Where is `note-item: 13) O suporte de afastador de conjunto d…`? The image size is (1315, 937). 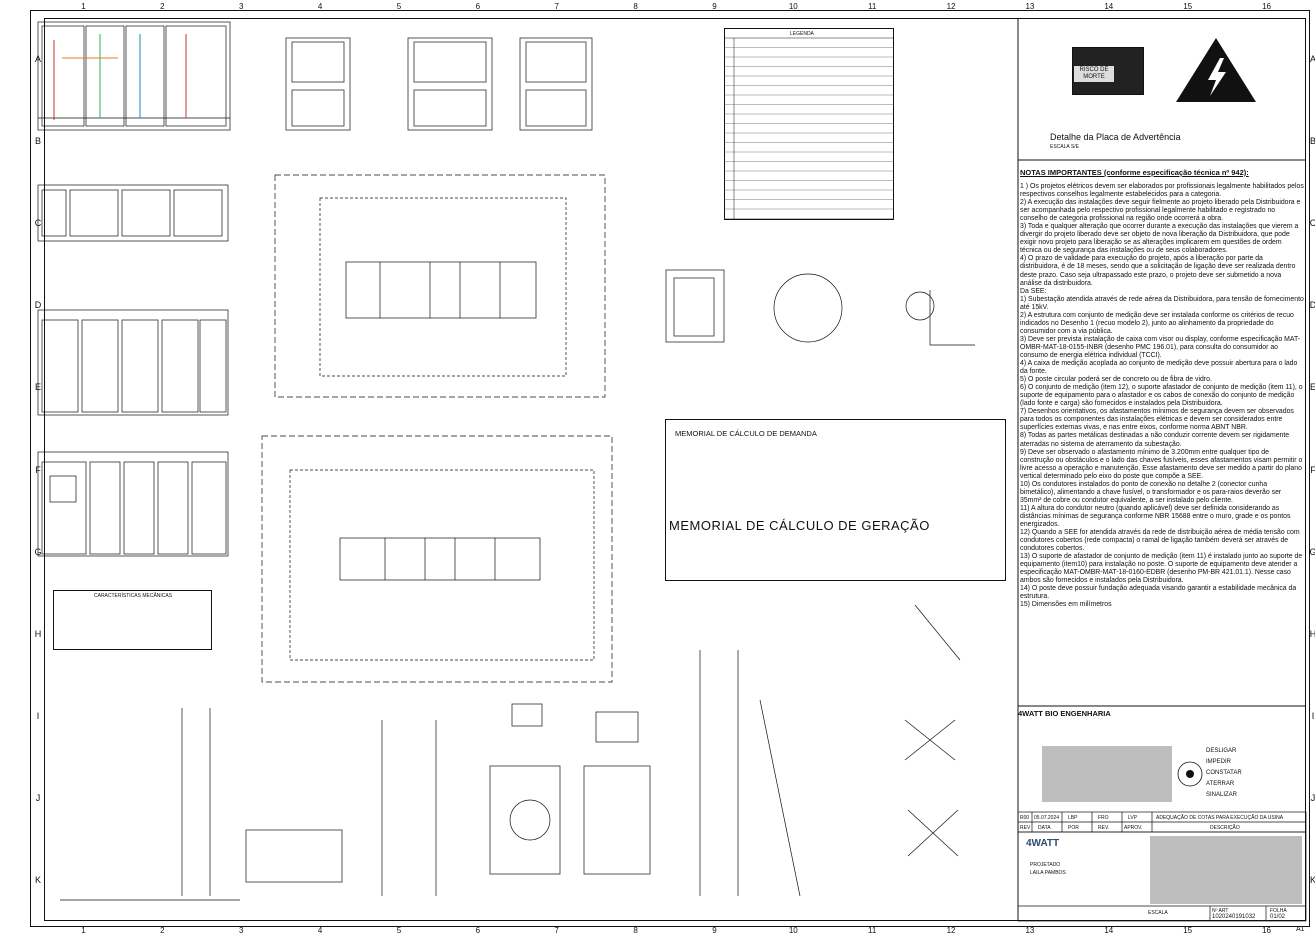
note-item: 13) O suporte de afastador de conjunto d… is located at coordinates (1161, 569).